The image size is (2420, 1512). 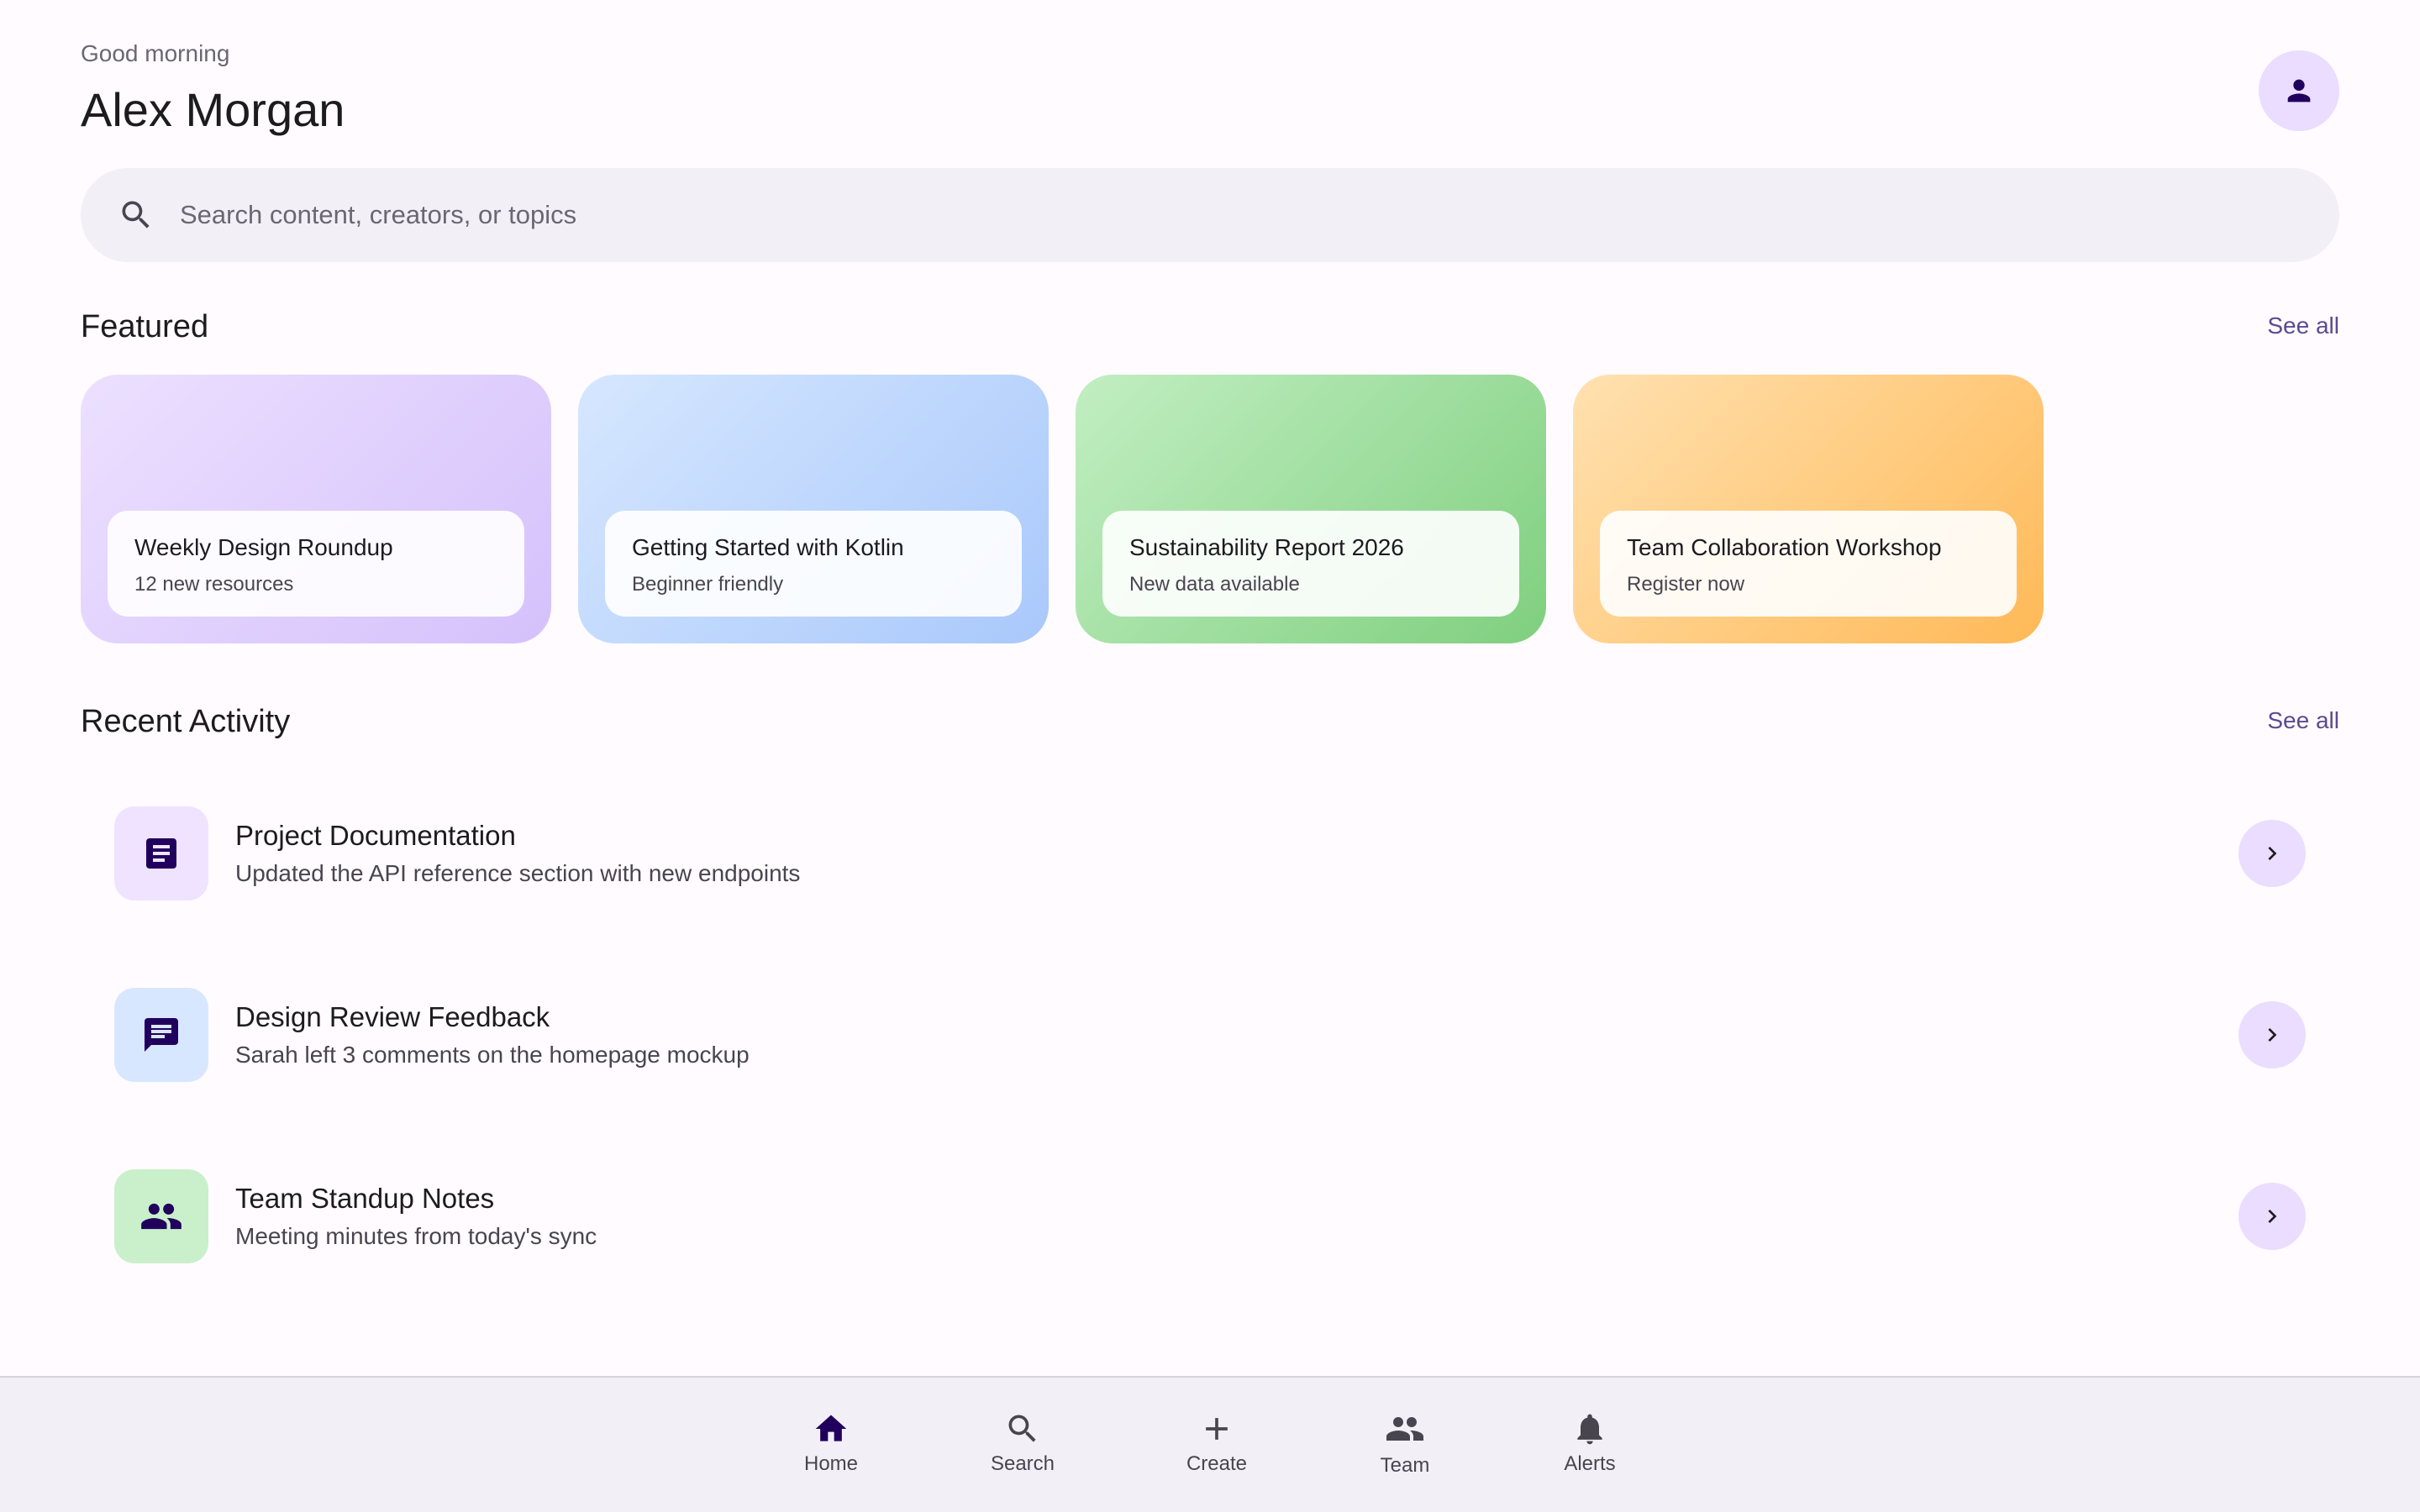 What do you see at coordinates (831, 1463) in the screenshot?
I see `nav-label: Home` at bounding box center [831, 1463].